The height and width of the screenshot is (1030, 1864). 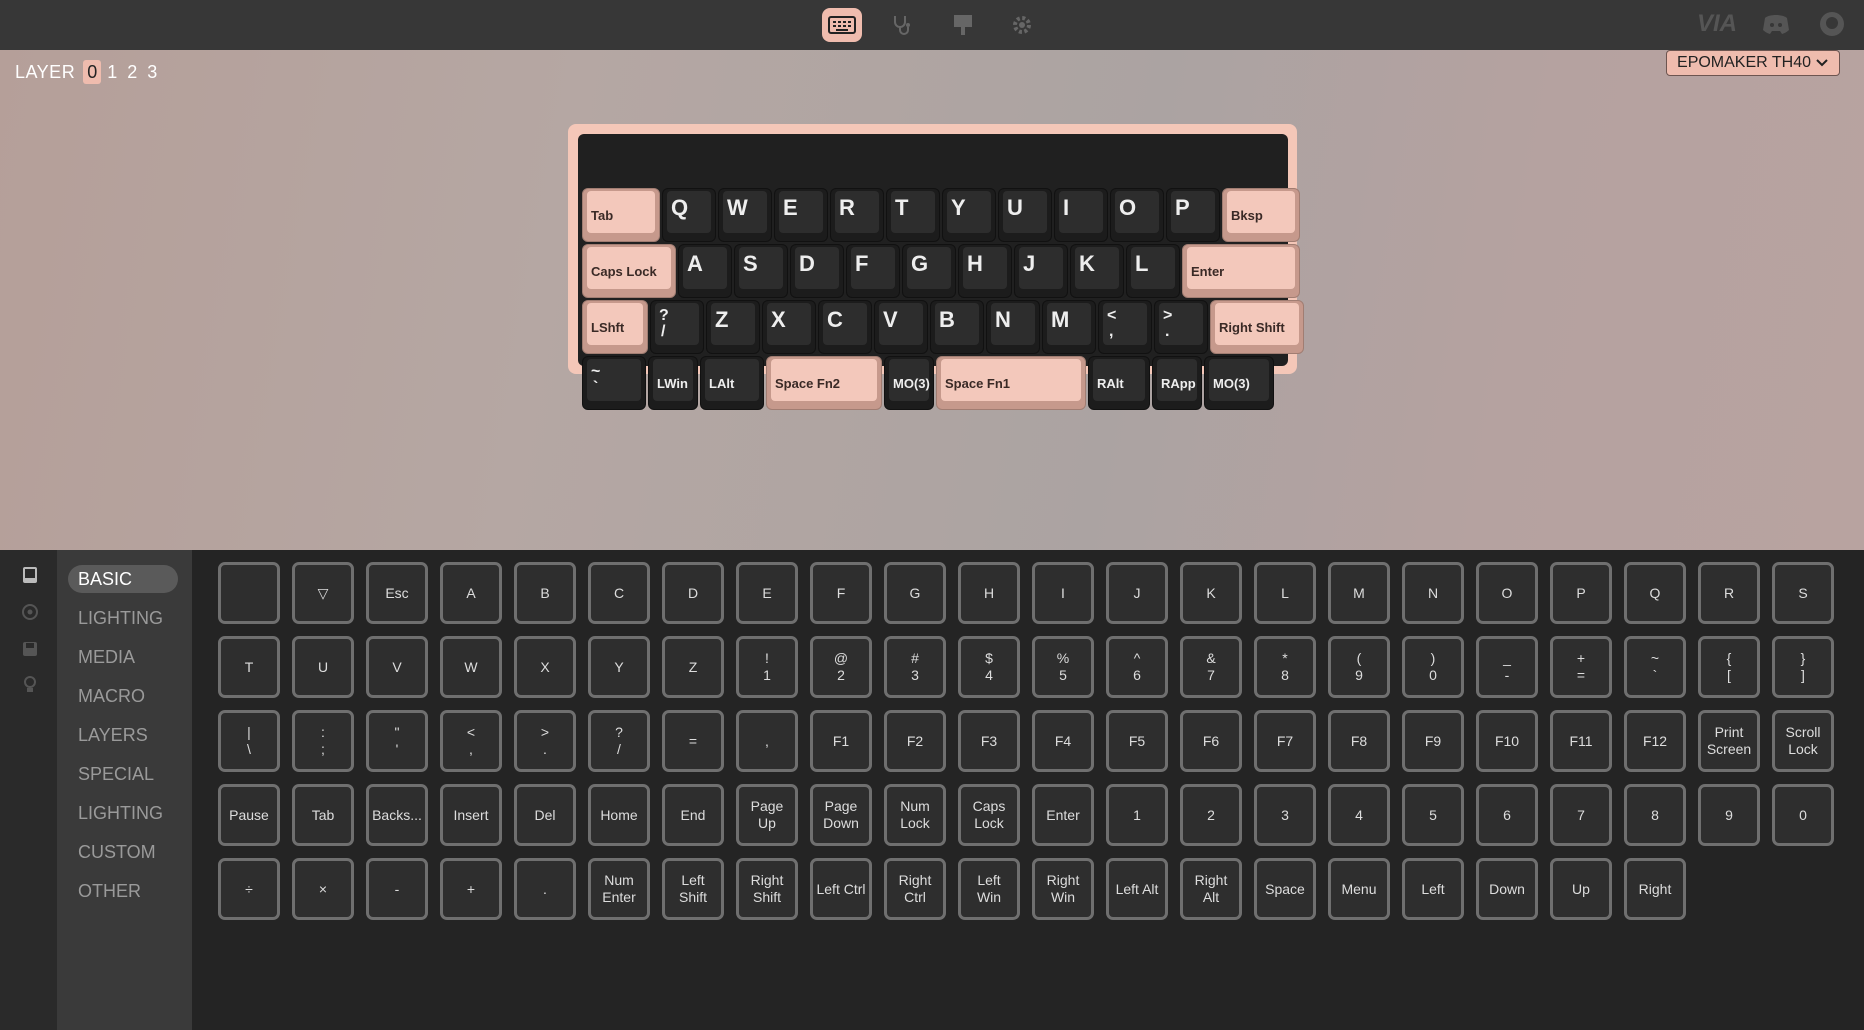 I want to click on keyboard-key: Q, so click(x=689, y=215).